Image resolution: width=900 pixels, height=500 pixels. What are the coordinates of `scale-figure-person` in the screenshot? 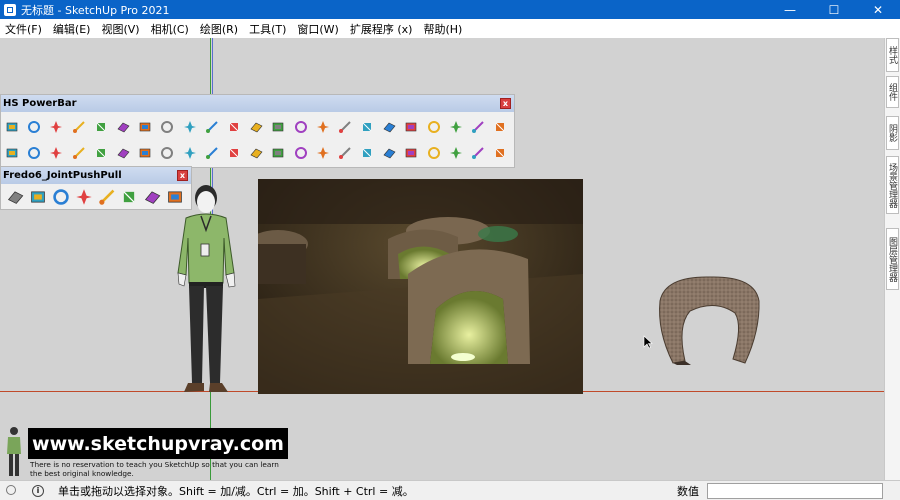 It's located at (206, 288).